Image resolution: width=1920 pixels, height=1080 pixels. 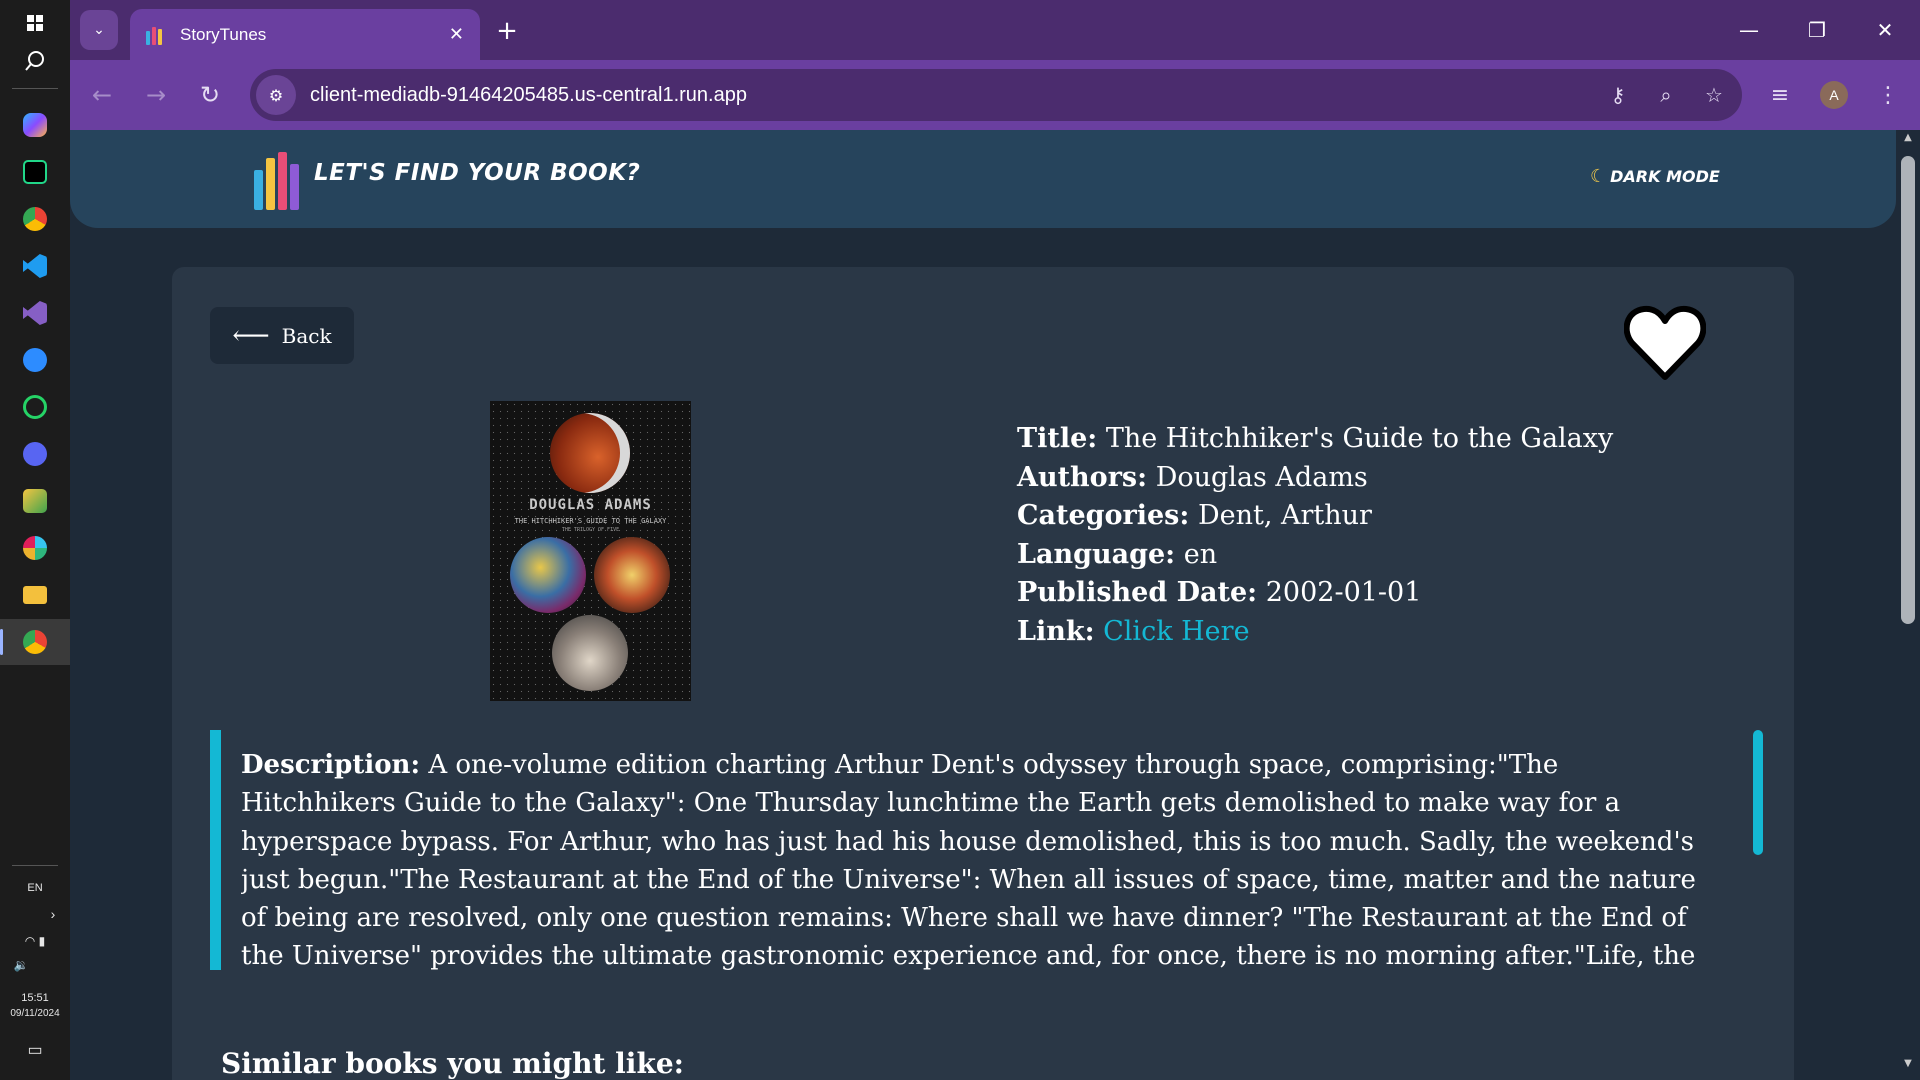 I want to click on taskbar-whatsapp, so click(x=35, y=407).